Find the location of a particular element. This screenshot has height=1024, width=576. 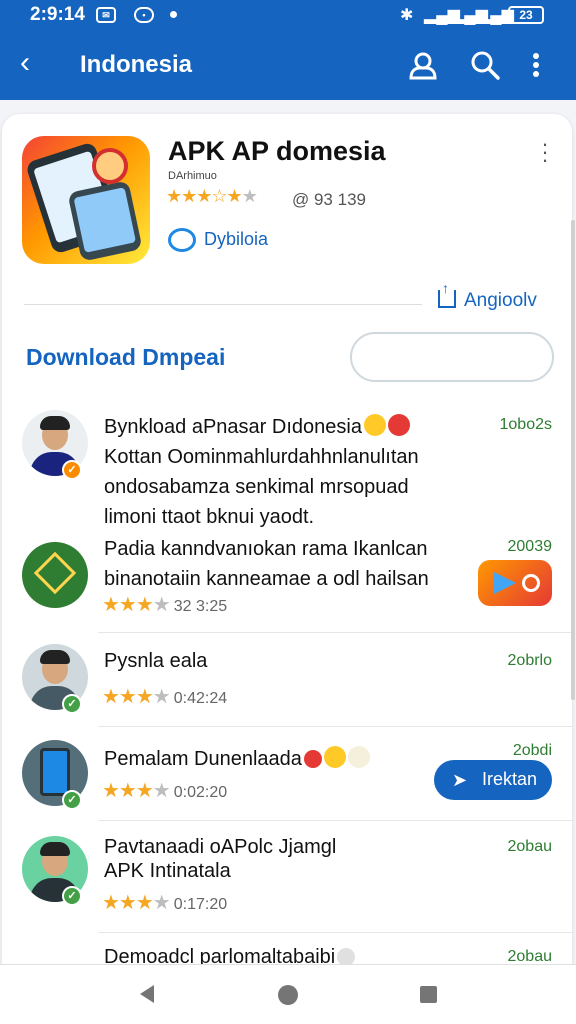

action-button-label: Irektan is located at coordinates (510, 779).